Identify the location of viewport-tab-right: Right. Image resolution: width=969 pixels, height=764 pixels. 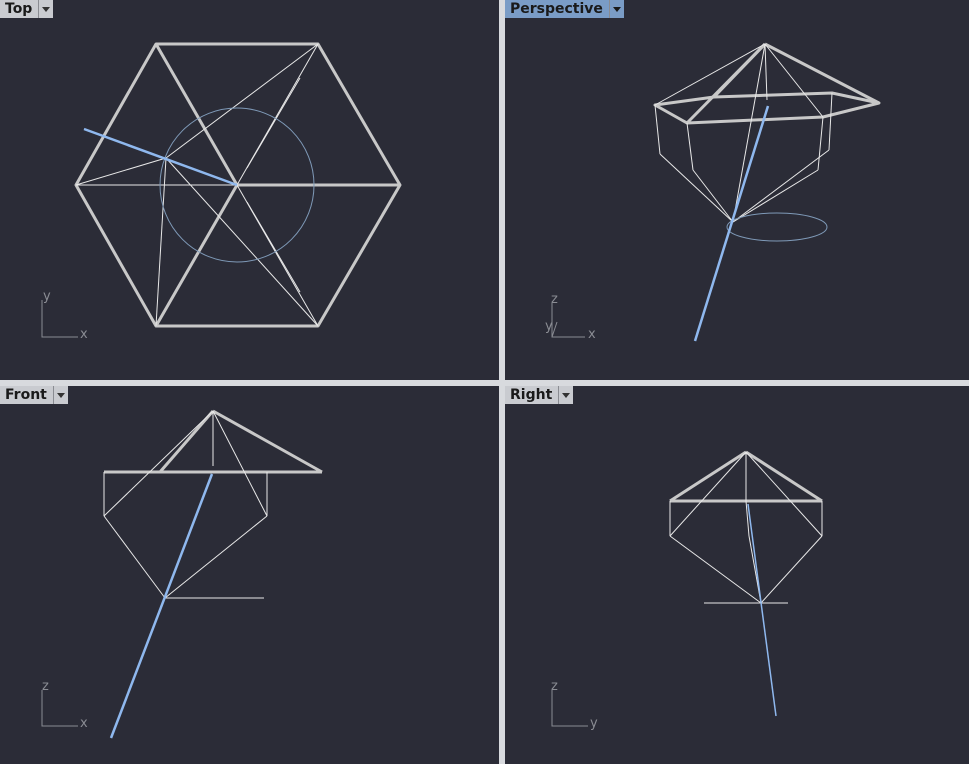
(539, 395).